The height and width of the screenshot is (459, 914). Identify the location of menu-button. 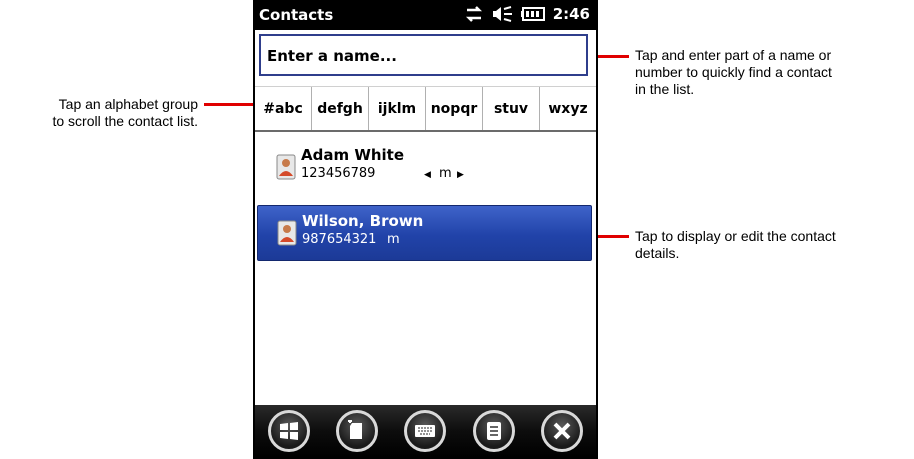
(493, 431).